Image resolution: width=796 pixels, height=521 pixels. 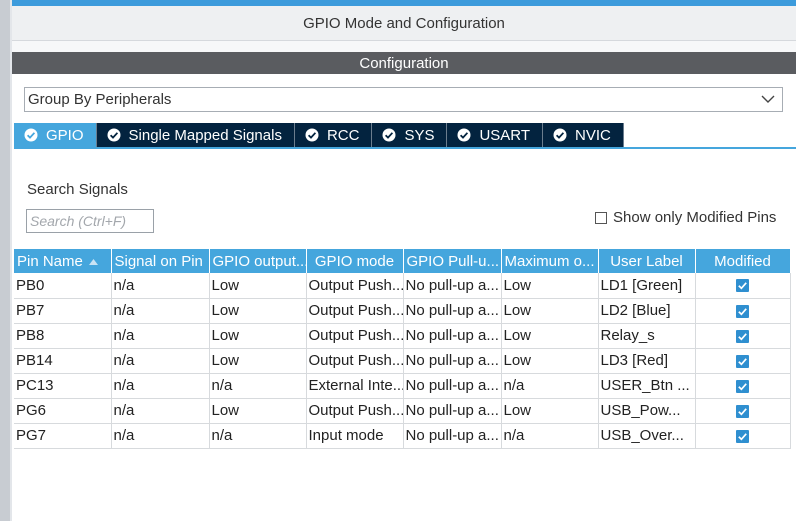 What do you see at coordinates (768, 99) in the screenshot?
I see `chevron-down-icon` at bounding box center [768, 99].